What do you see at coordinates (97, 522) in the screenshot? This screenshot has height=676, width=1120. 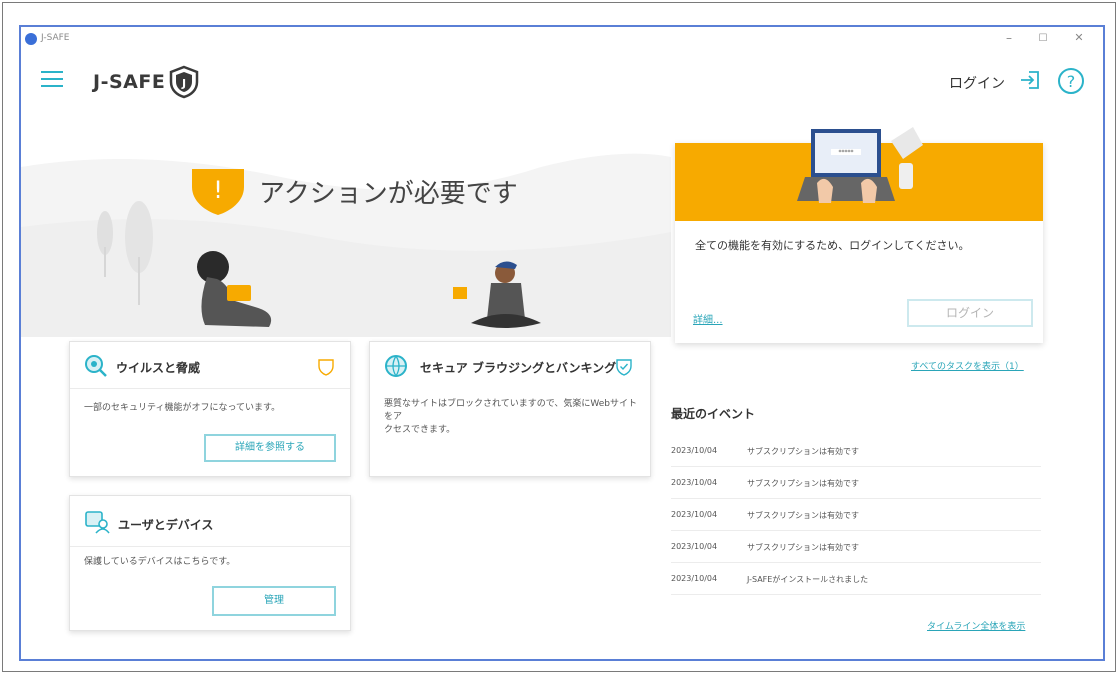 I see `user-device-icon` at bounding box center [97, 522].